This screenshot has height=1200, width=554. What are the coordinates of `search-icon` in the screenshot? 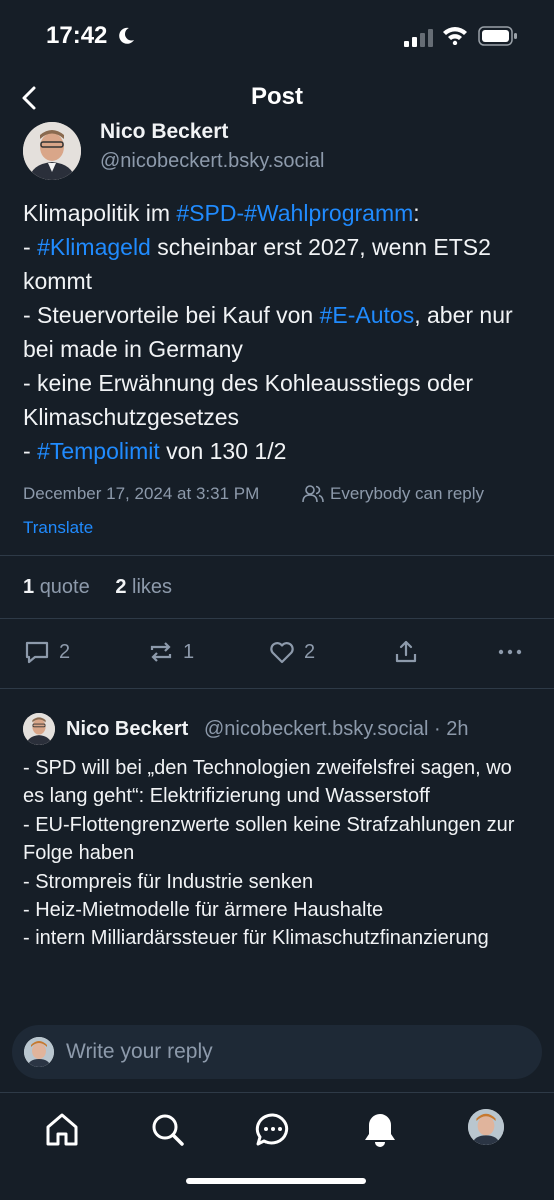 It's located at (168, 1130).